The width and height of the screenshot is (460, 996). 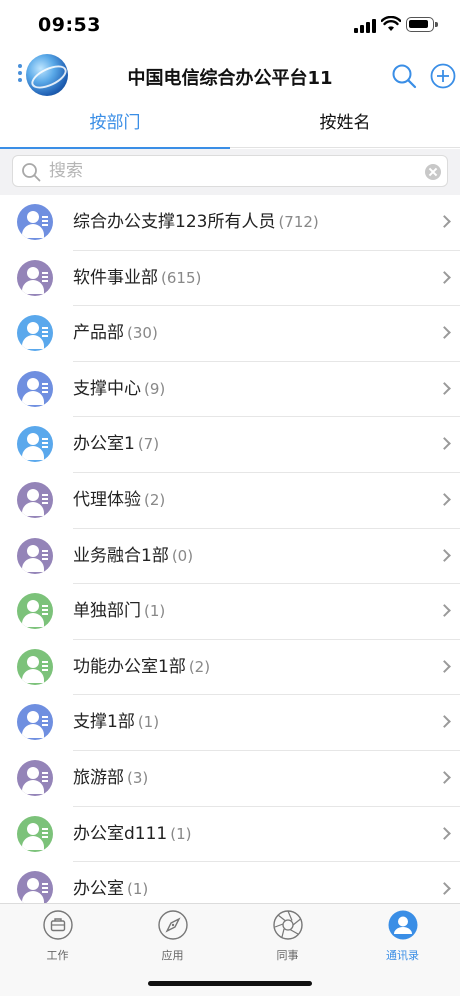 What do you see at coordinates (120, 833) in the screenshot?
I see `department-label: 办公室d111` at bounding box center [120, 833].